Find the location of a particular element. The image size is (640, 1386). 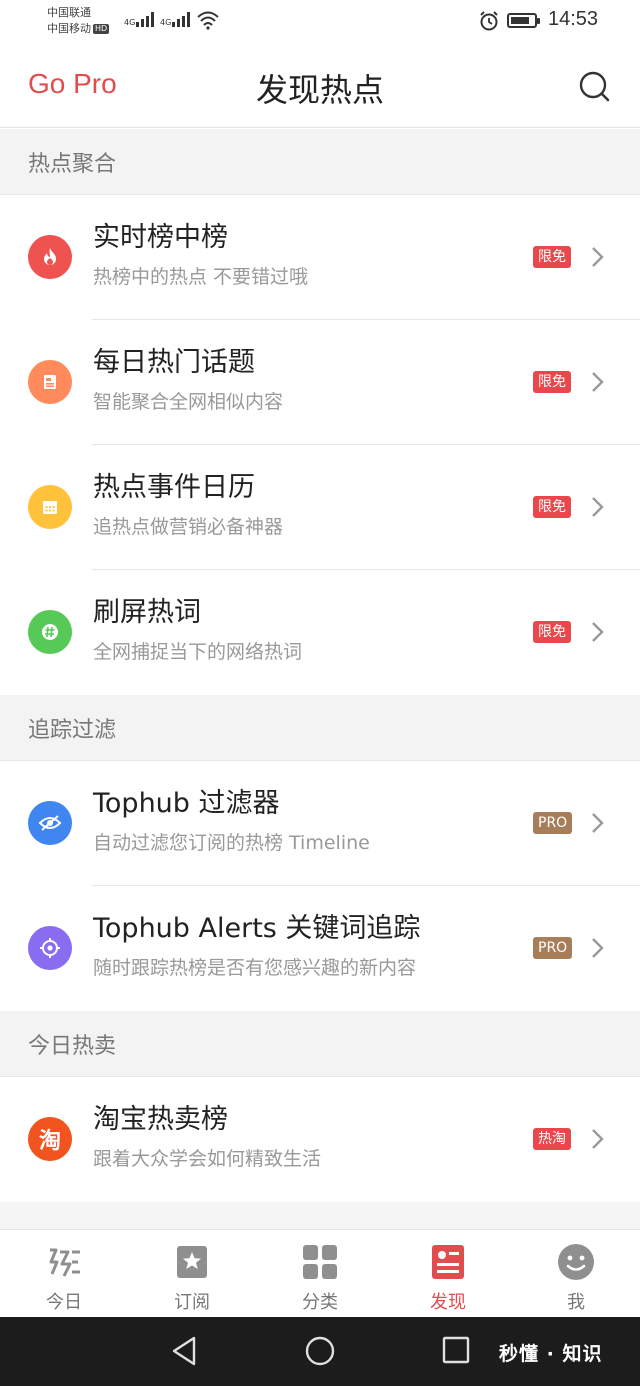

flame-icon is located at coordinates (50, 257).